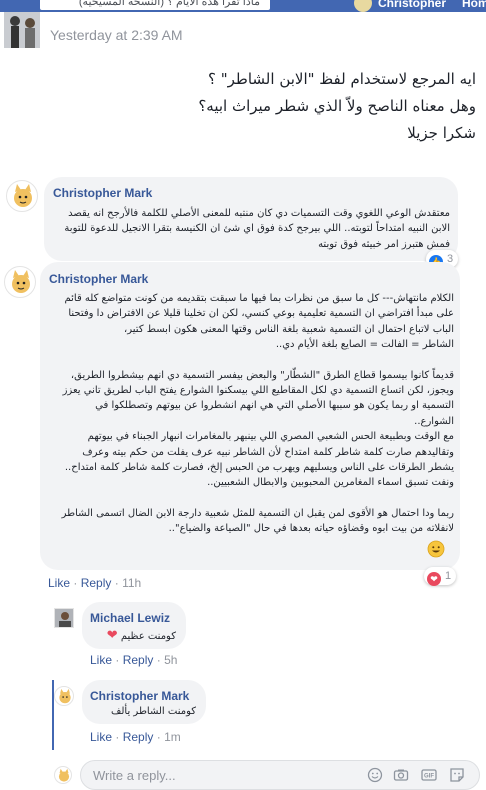 Image resolution: width=486 pixels, height=790 pixels. What do you see at coordinates (474, 4) in the screenshot?
I see `home-link: Hom` at bounding box center [474, 4].